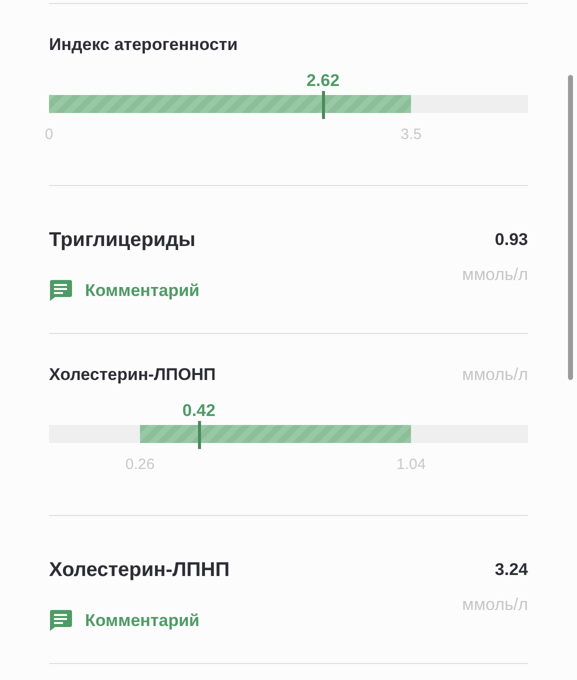 This screenshot has height=680, width=577. I want to click on result-value: 2.62, so click(323, 81).